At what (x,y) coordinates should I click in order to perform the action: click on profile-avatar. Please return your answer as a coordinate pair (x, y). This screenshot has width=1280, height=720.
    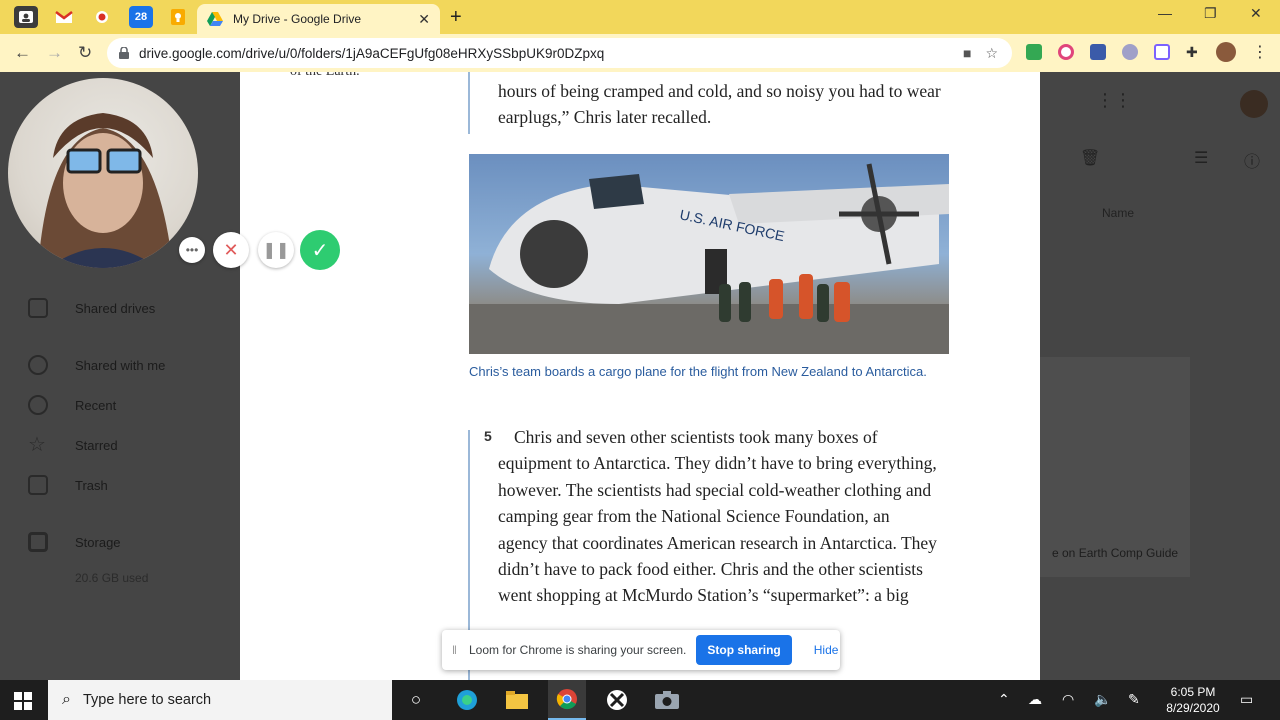
    Looking at the image, I should click on (1226, 52).